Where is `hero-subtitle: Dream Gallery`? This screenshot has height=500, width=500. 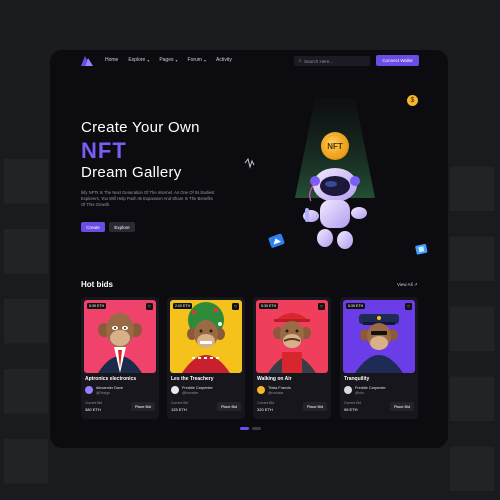 hero-subtitle: Dream Gallery is located at coordinates (131, 172).